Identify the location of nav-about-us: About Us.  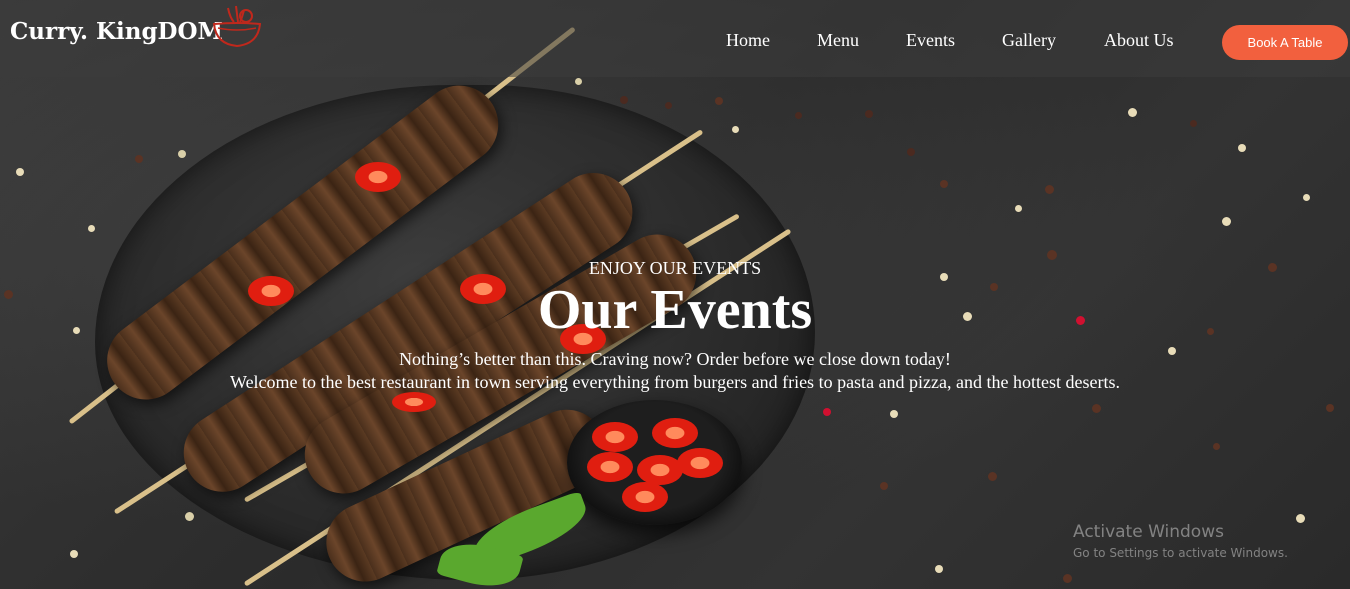
(1139, 40).